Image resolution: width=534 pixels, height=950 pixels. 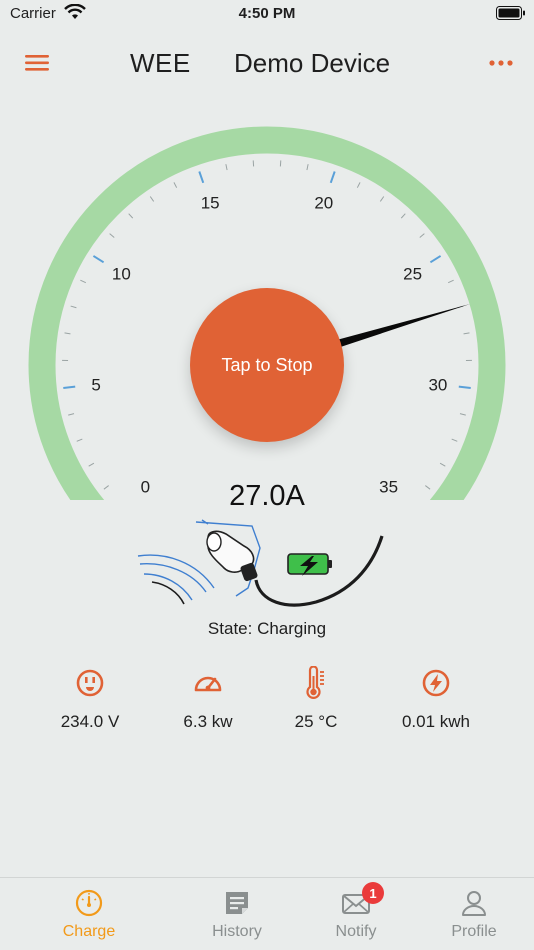 I want to click on tab-charge-label: Charge, so click(x=89, y=931).